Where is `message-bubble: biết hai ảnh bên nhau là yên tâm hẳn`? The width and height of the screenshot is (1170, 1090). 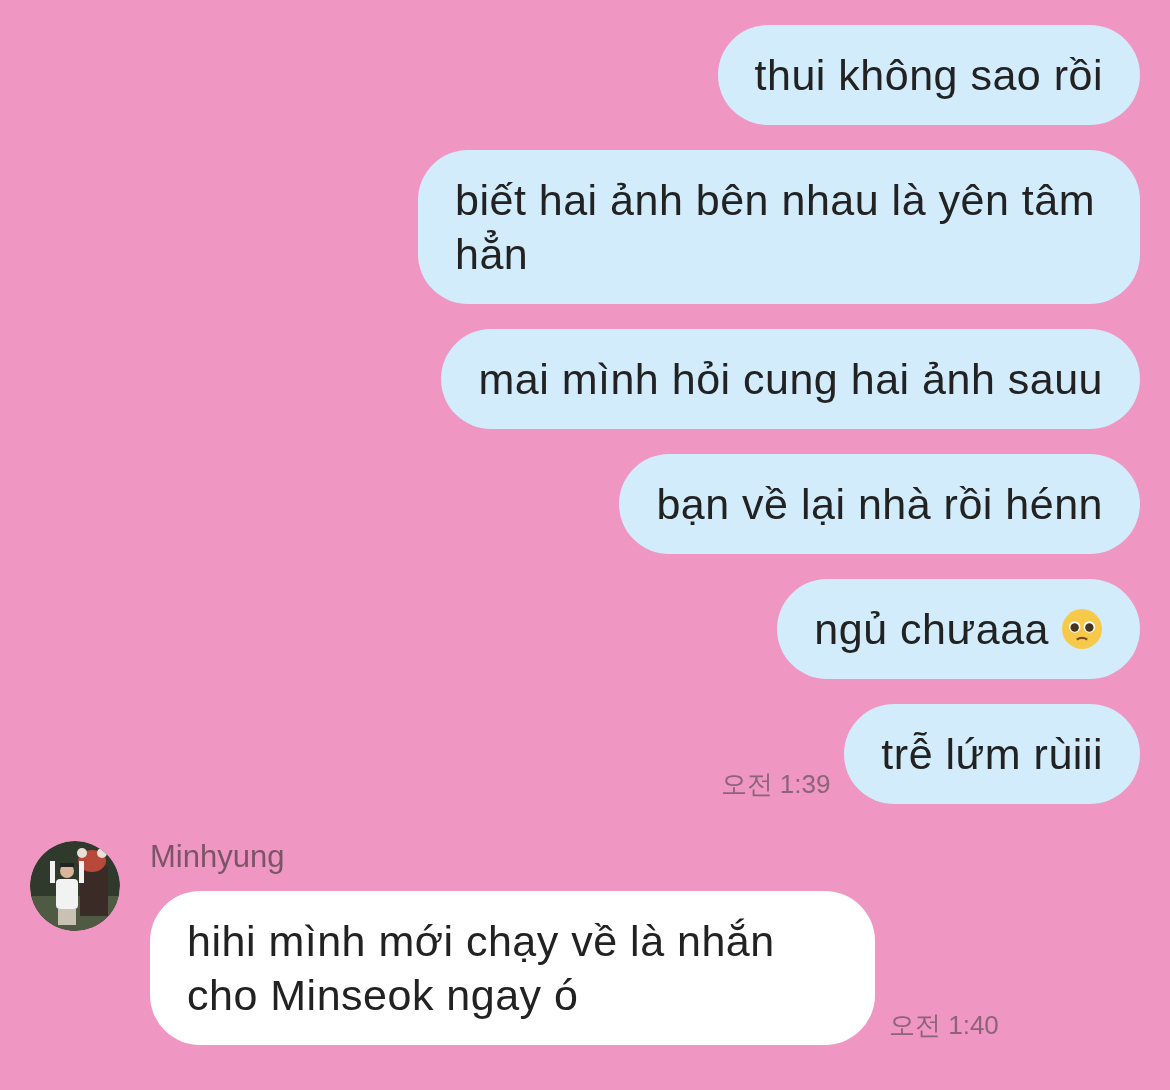 message-bubble: biết hai ảnh bên nhau là yên tâm hẳn is located at coordinates (779, 227).